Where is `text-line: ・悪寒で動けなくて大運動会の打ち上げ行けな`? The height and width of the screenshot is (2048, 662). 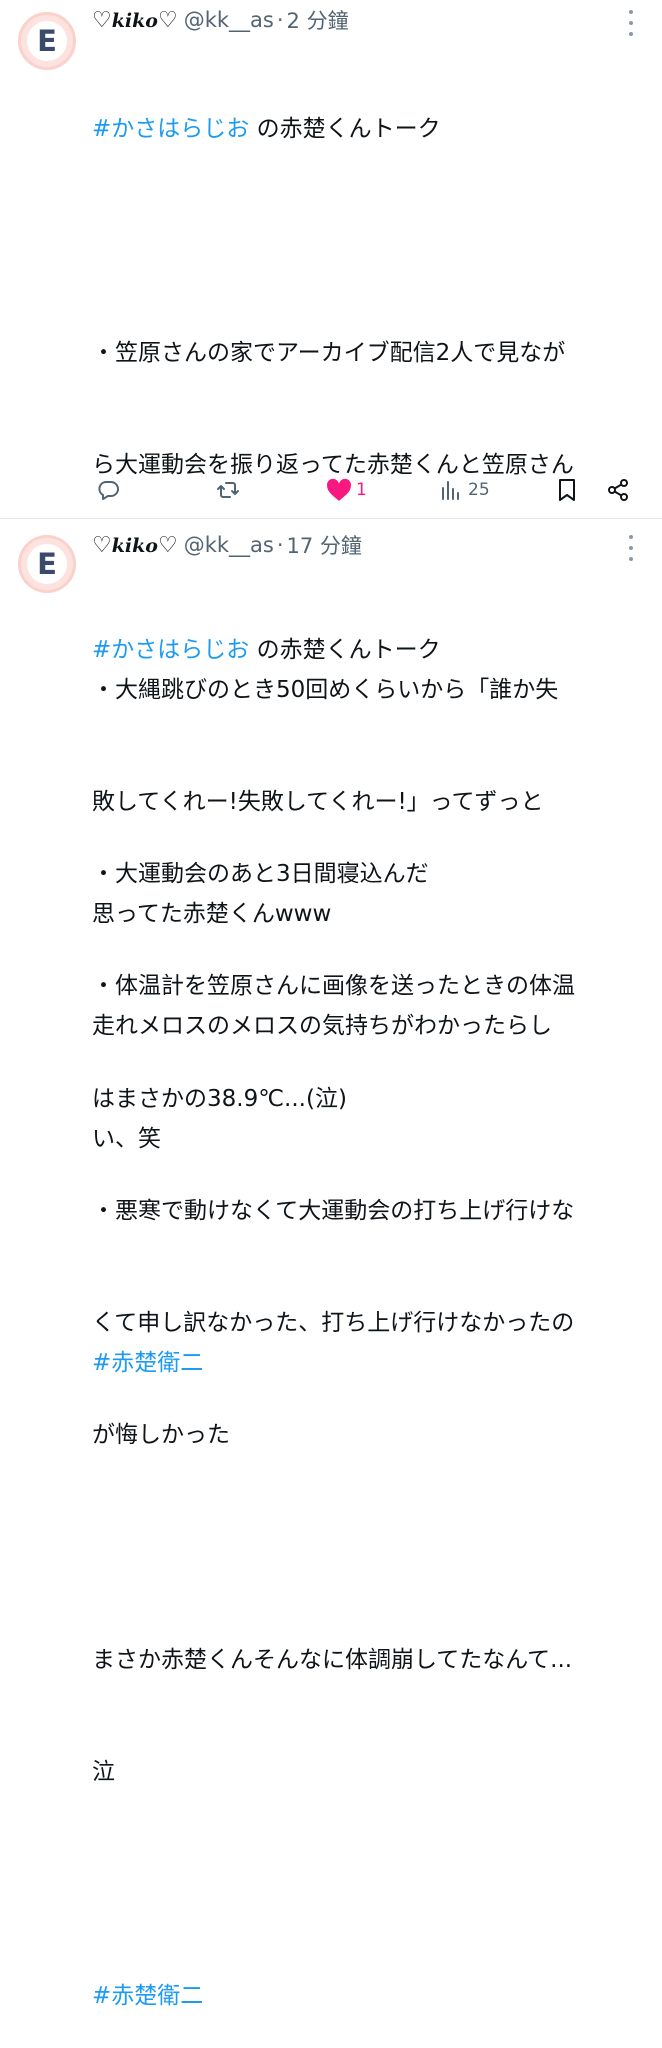 text-line: ・悪寒で動けなくて大運動会の打ち上げ行けな is located at coordinates (333, 1210).